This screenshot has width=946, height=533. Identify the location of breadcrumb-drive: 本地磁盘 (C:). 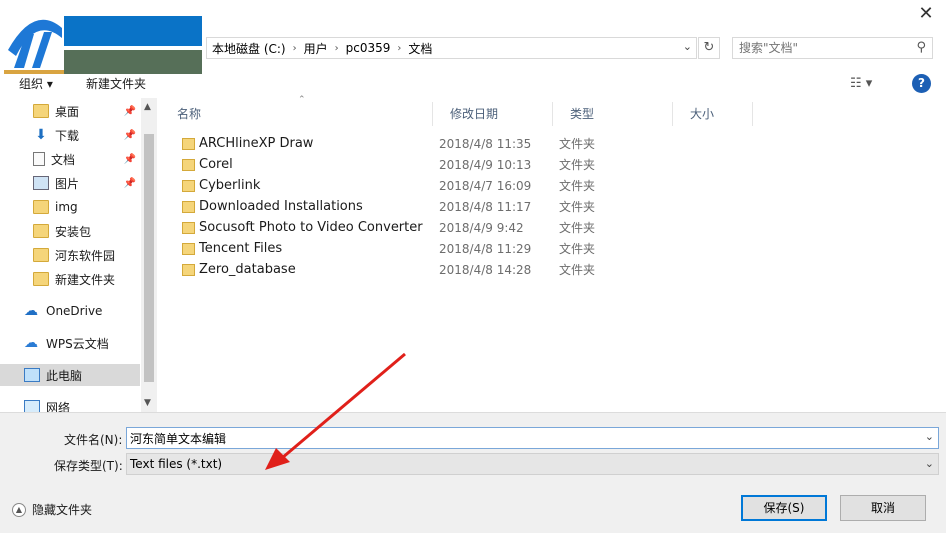
(249, 48).